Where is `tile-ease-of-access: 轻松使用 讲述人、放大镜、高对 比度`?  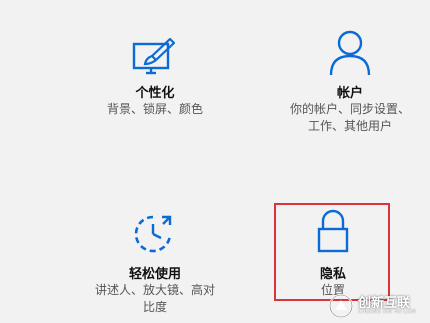 tile-ease-of-access: 轻松使用 讲述人、放大镜、高对 比度 is located at coordinates (155, 260).